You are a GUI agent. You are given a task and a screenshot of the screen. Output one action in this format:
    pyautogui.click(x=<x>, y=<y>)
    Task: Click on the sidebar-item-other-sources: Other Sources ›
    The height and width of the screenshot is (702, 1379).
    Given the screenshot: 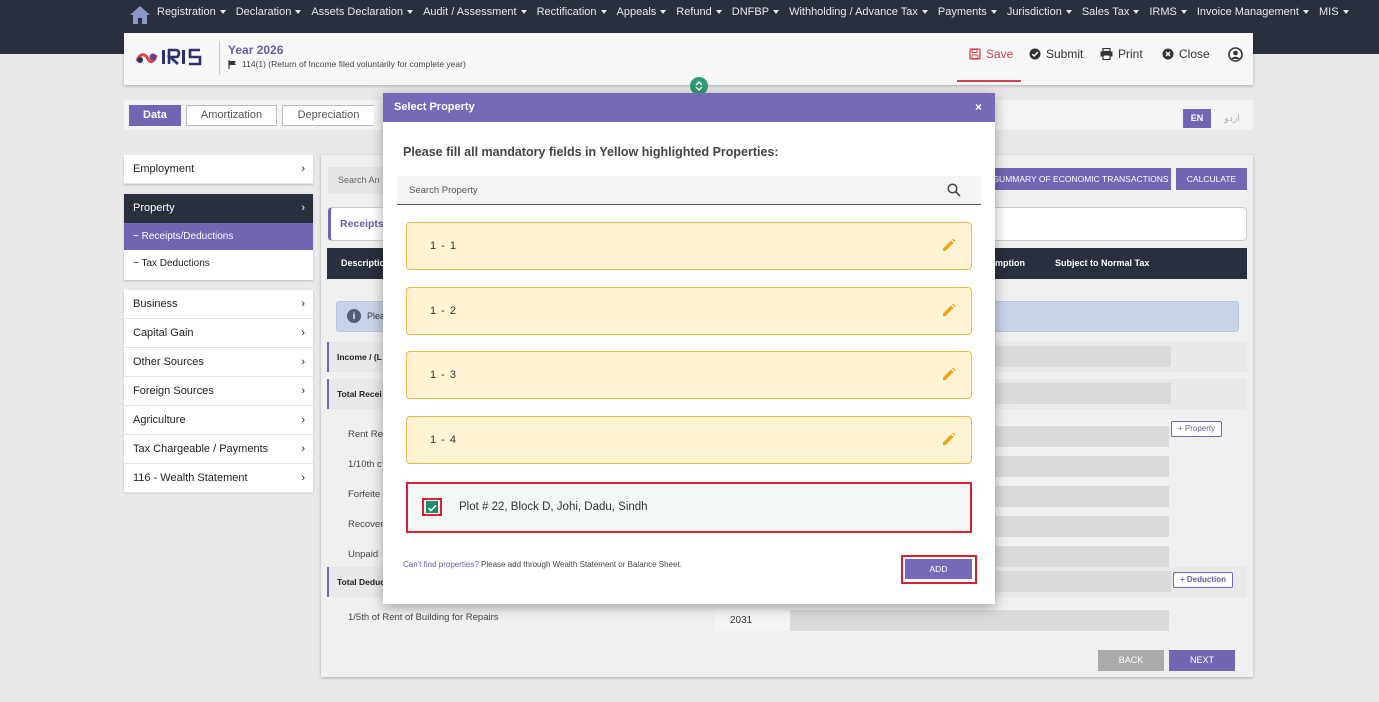 What is the action you would take?
    pyautogui.click(x=218, y=362)
    